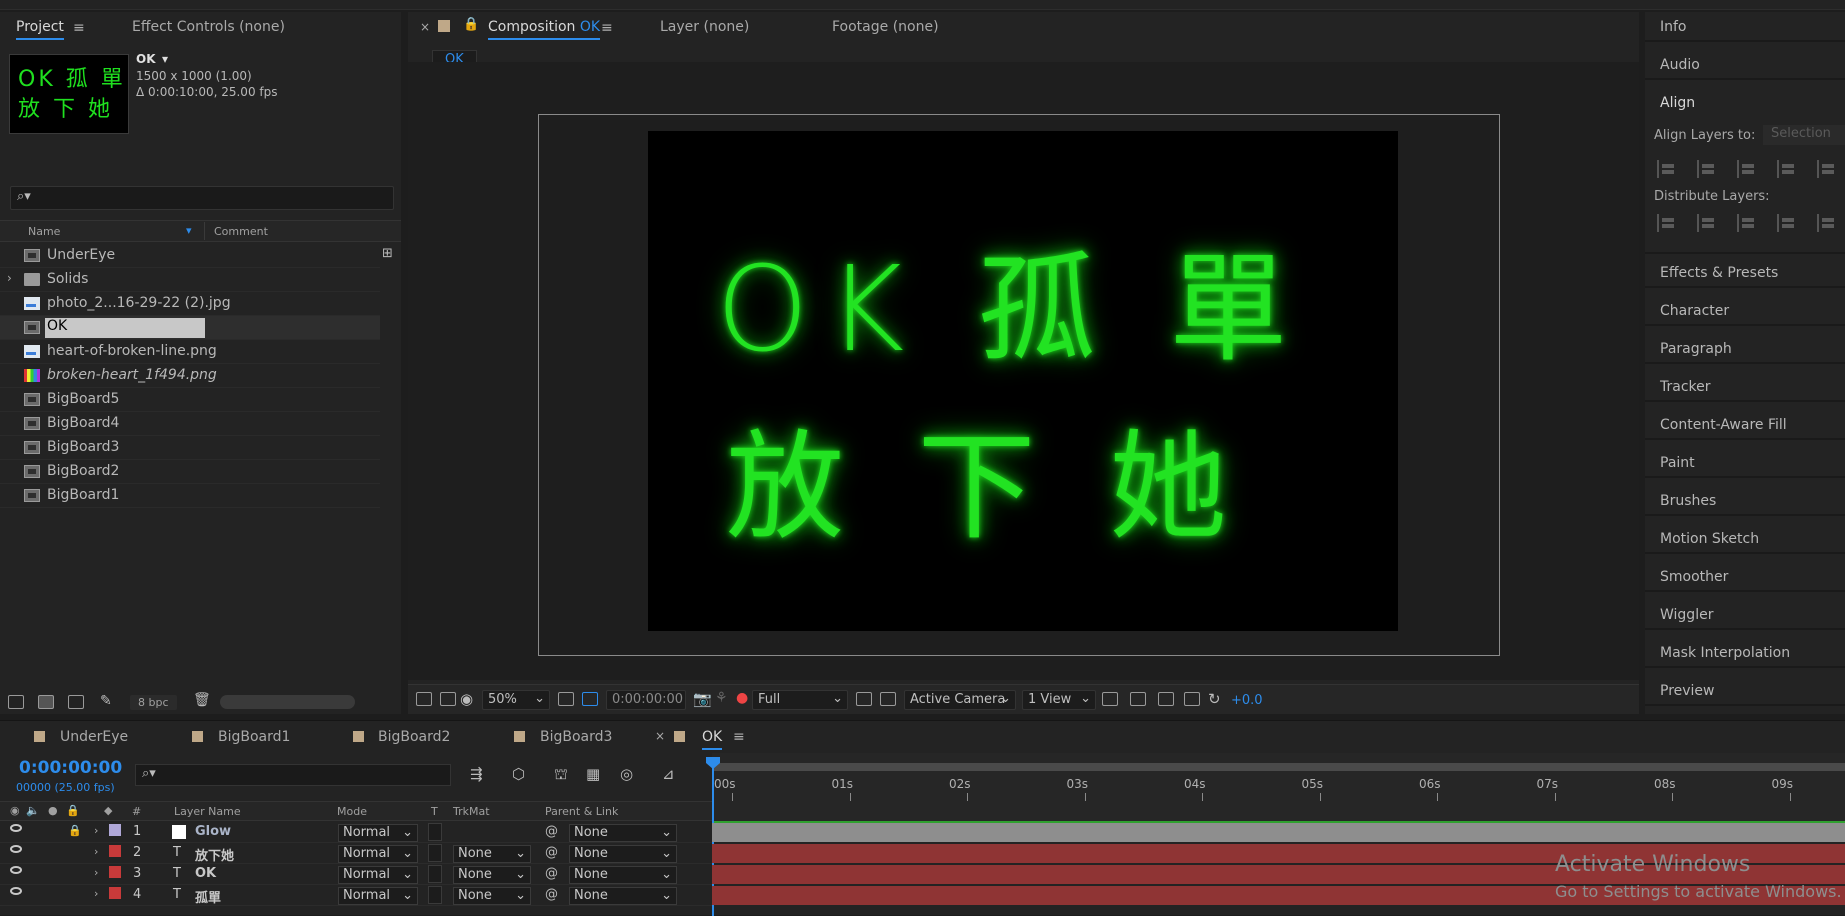 Image resolution: width=1845 pixels, height=916 pixels. Describe the element at coordinates (590, 699) in the screenshot. I see `region-of-interest-icon` at that location.